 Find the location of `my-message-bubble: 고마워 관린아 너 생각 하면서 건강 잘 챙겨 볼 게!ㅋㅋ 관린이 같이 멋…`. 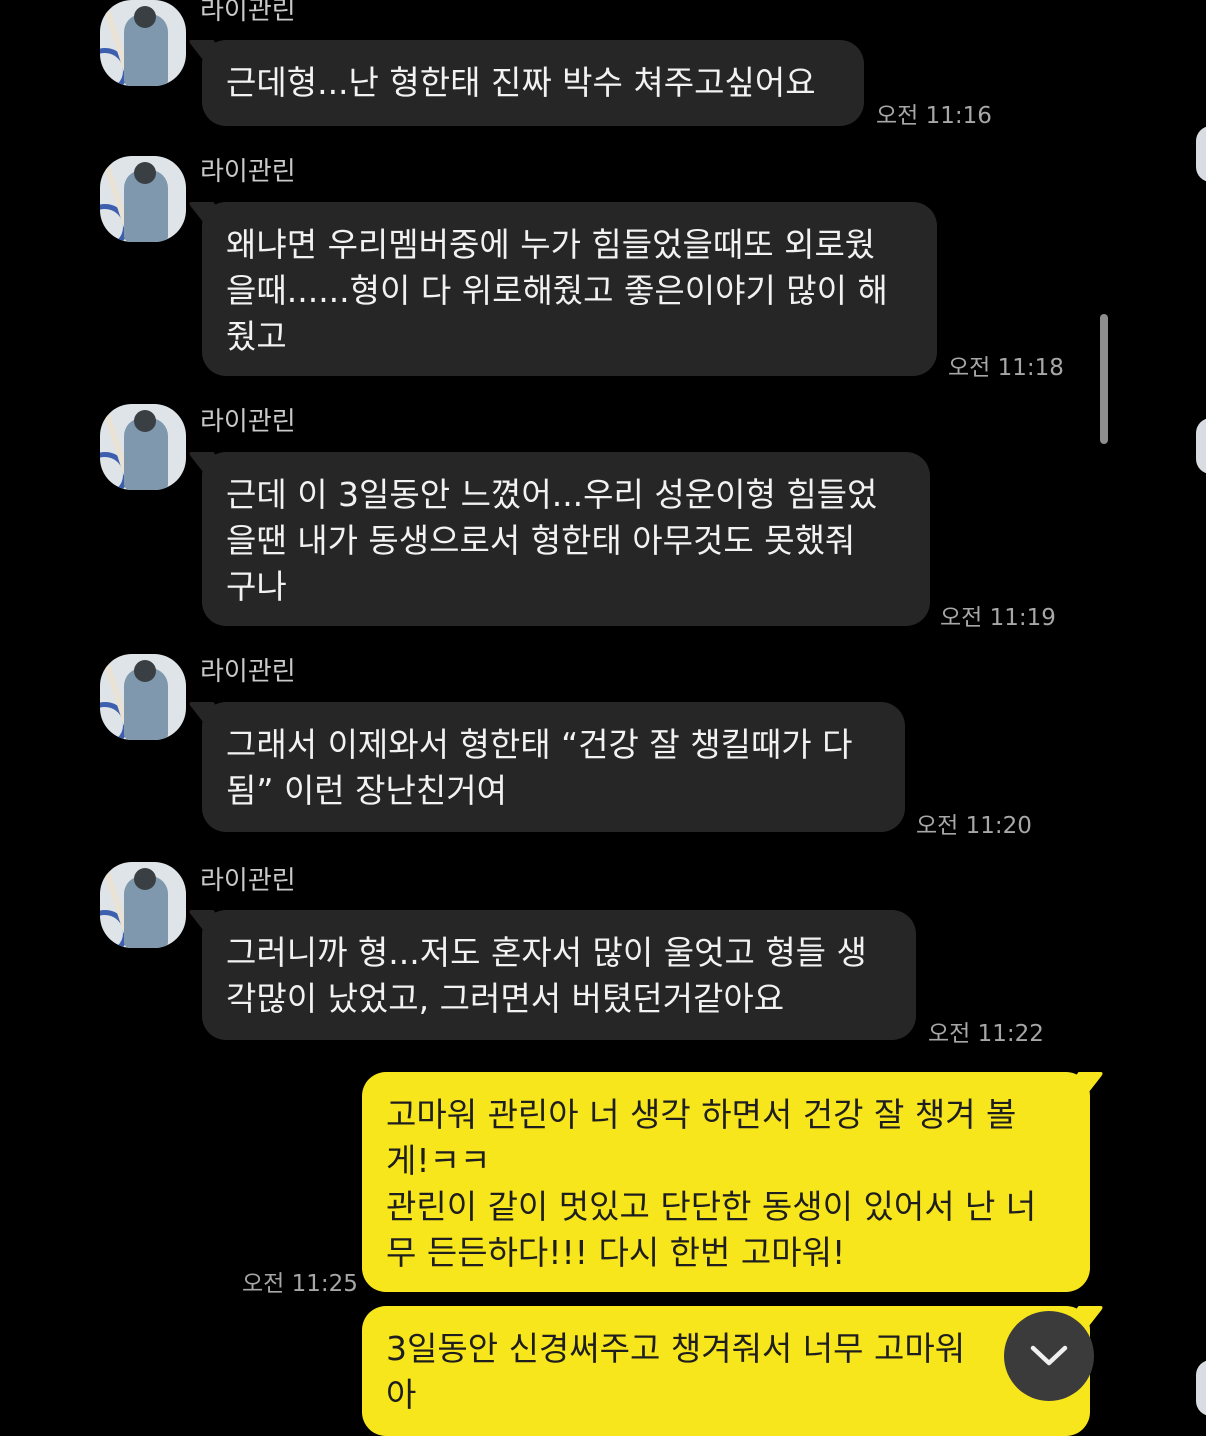

my-message-bubble: 고마워 관린아 너 생각 하면서 건강 잘 챙겨 볼 게!ㅋㅋ 관린이 같이 멋… is located at coordinates (726, 1182).